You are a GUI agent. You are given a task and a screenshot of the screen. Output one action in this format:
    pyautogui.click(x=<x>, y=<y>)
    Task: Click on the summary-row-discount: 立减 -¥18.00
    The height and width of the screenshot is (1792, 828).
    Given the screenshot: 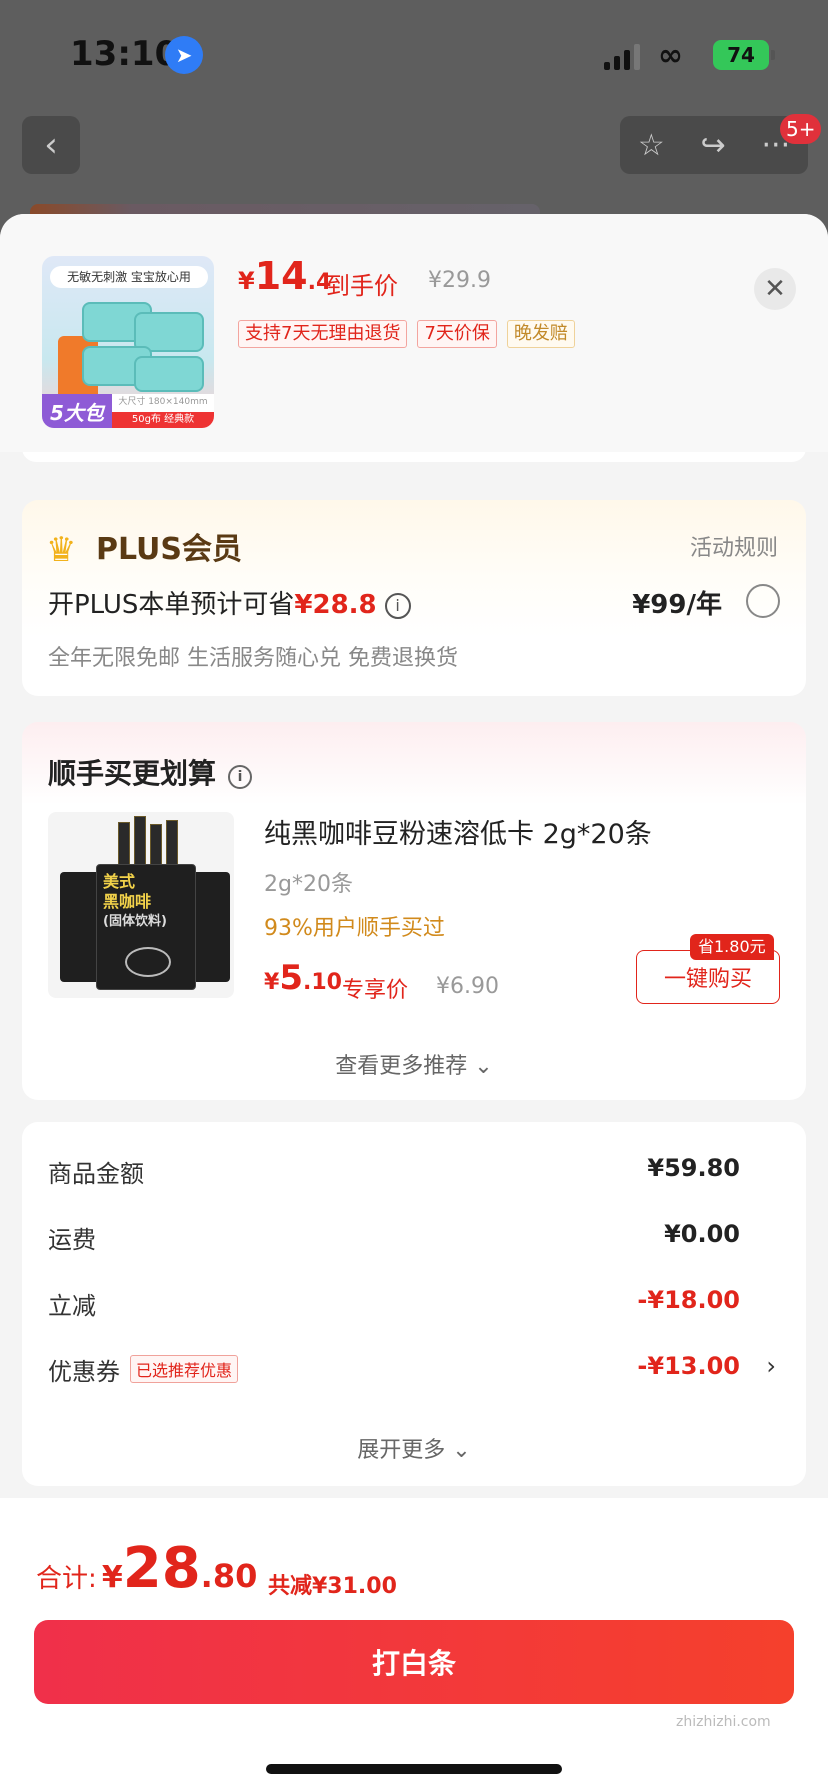 What is the action you would take?
    pyautogui.click(x=413, y=1306)
    